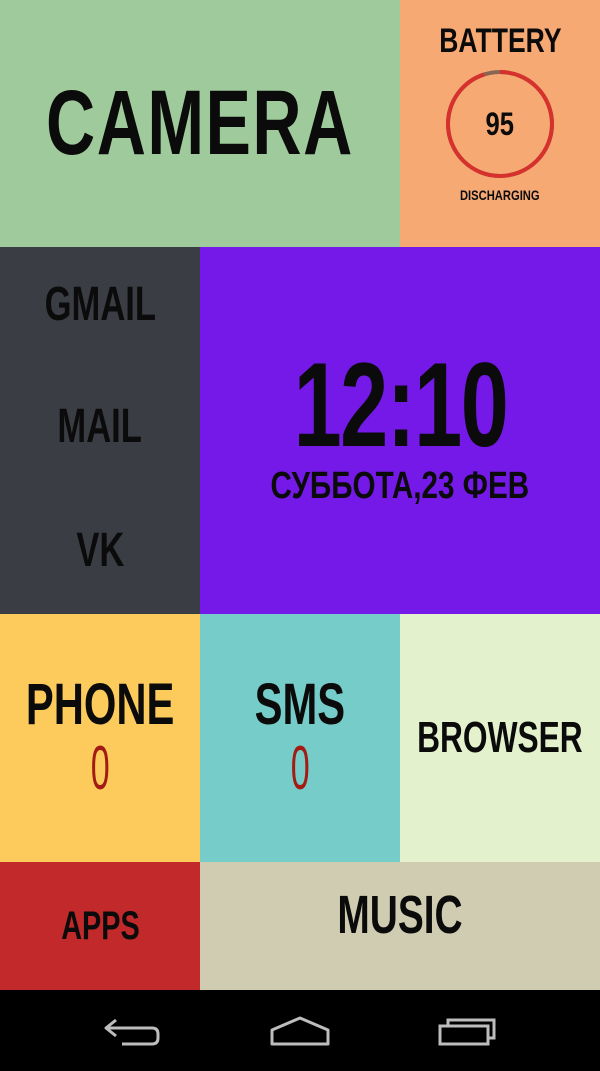  I want to click on browser-tile: BROWSER, so click(500, 738).